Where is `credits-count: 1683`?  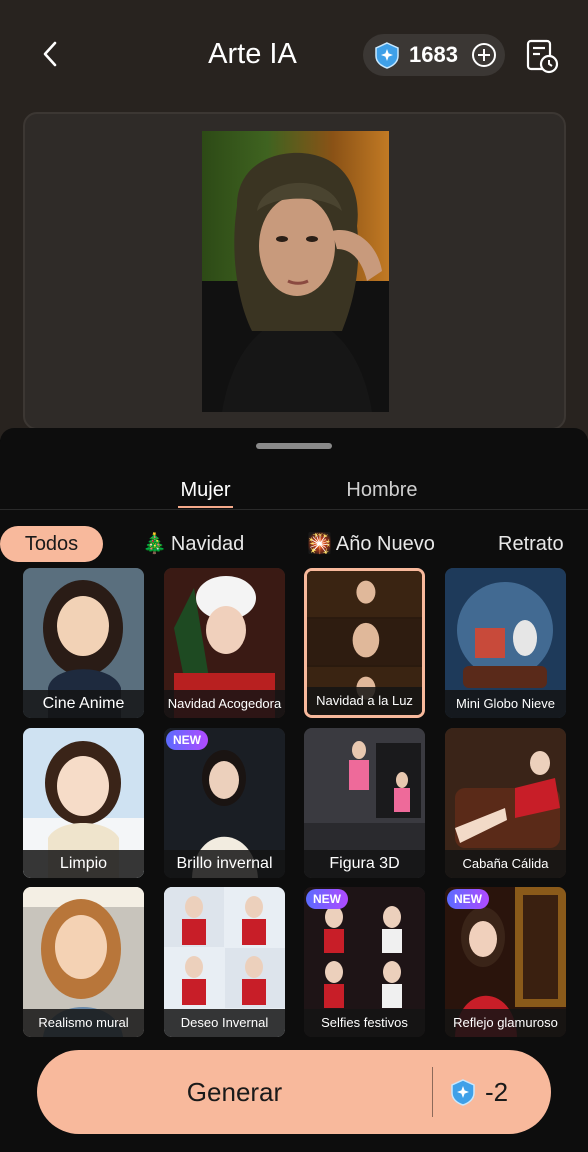 credits-count: 1683 is located at coordinates (433, 54).